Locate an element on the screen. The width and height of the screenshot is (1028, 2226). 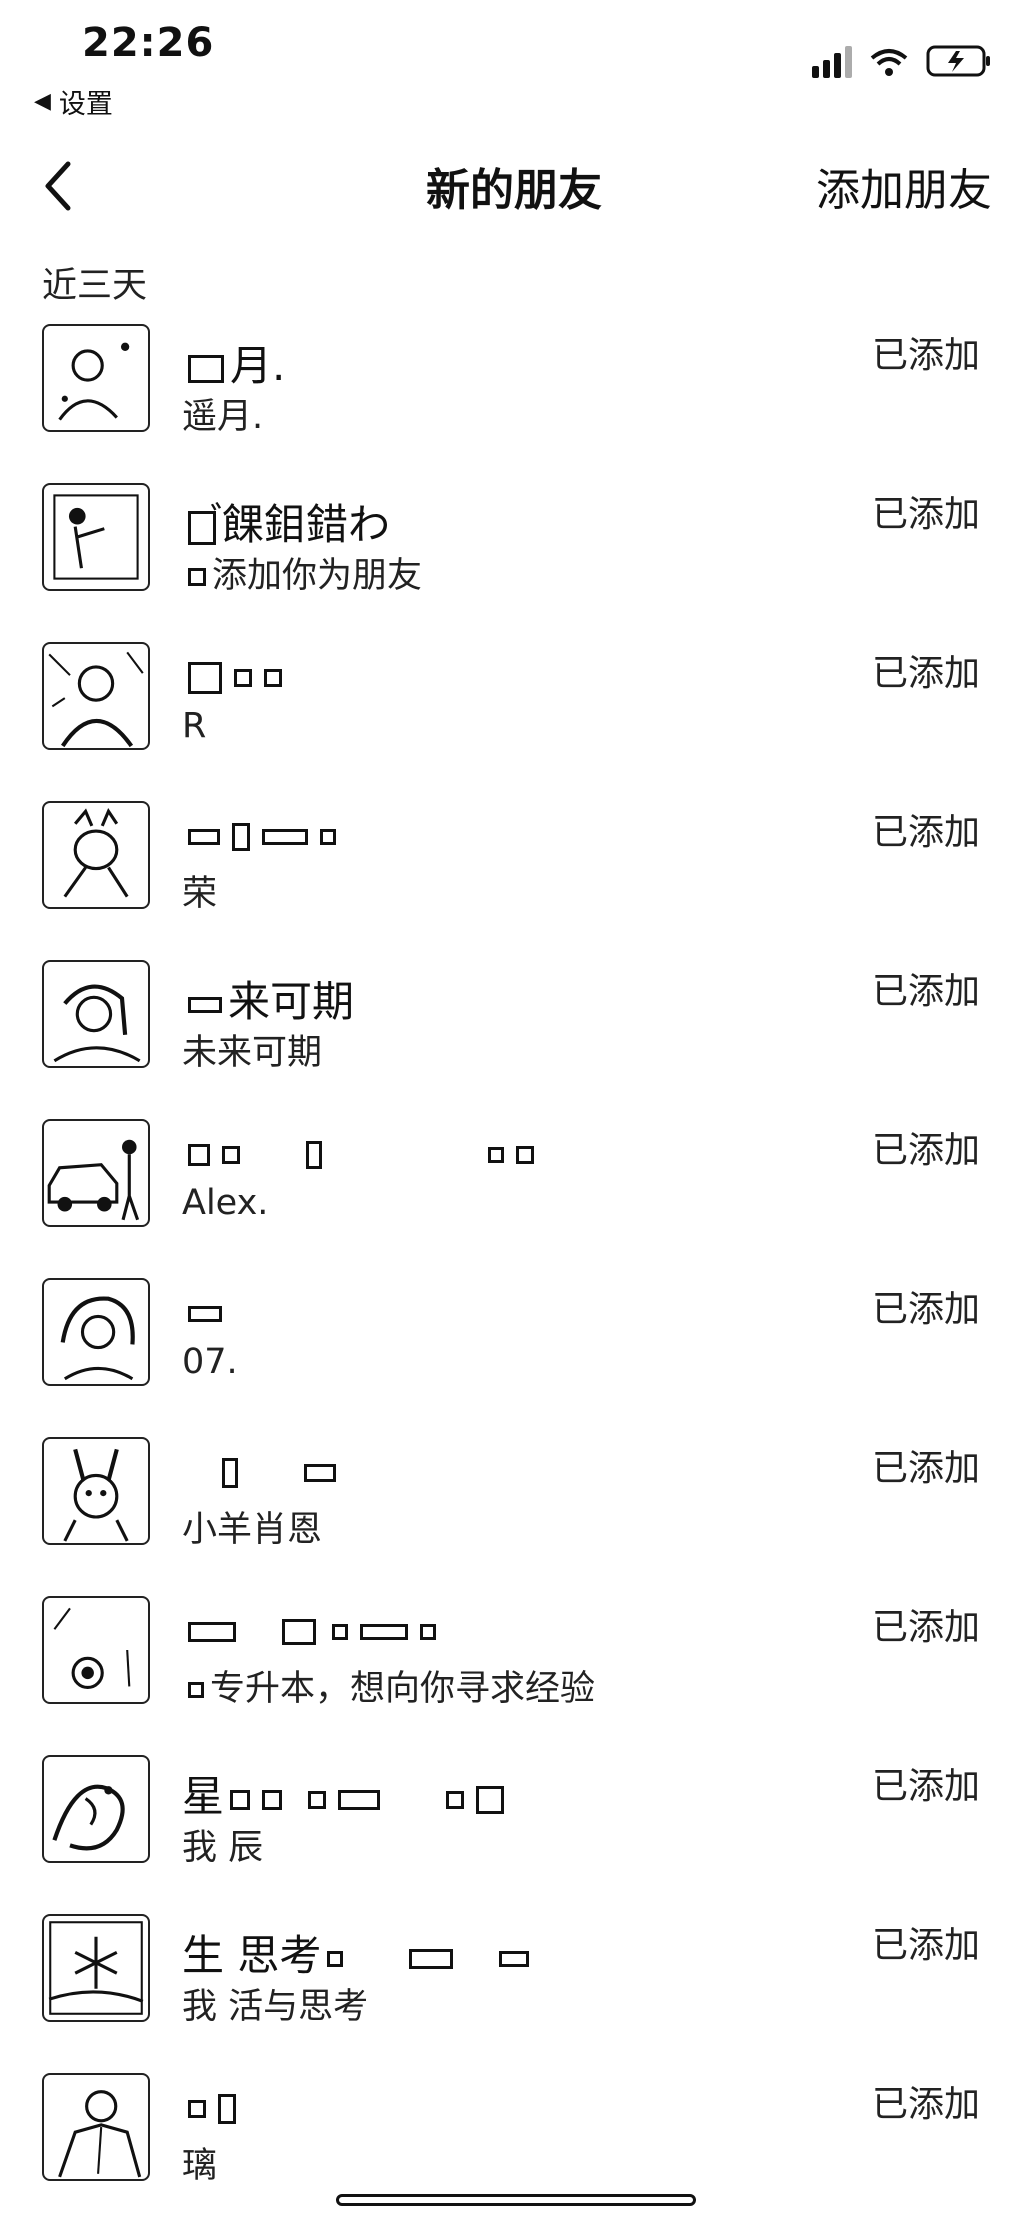
contact-note: 荣 is located at coordinates (200, 894).